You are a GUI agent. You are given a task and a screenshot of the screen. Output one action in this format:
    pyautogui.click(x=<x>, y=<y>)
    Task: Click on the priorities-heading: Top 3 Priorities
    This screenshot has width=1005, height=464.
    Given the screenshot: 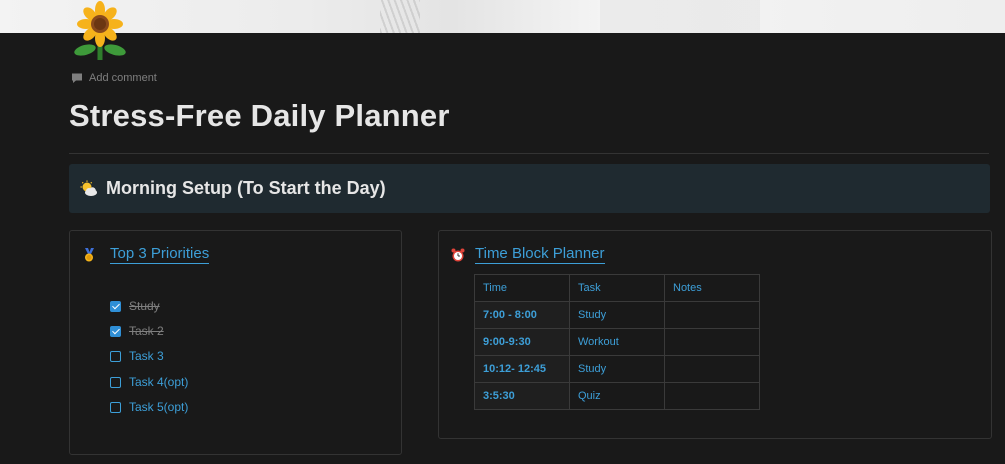 What is the action you would take?
    pyautogui.click(x=146, y=254)
    